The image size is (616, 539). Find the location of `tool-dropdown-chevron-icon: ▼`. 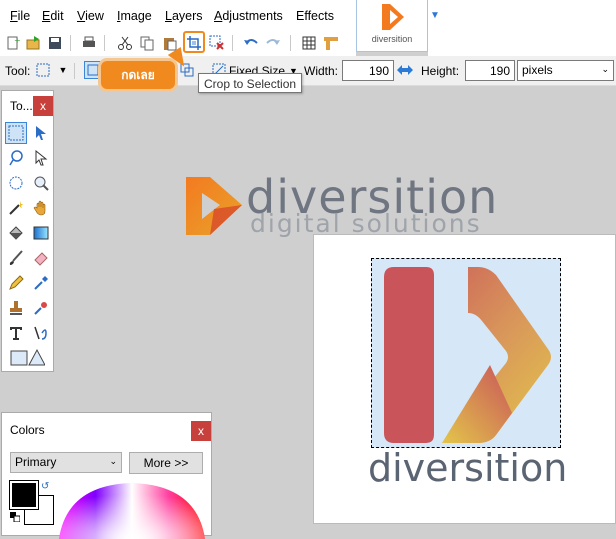

tool-dropdown-chevron-icon: ▼ is located at coordinates (63, 70).